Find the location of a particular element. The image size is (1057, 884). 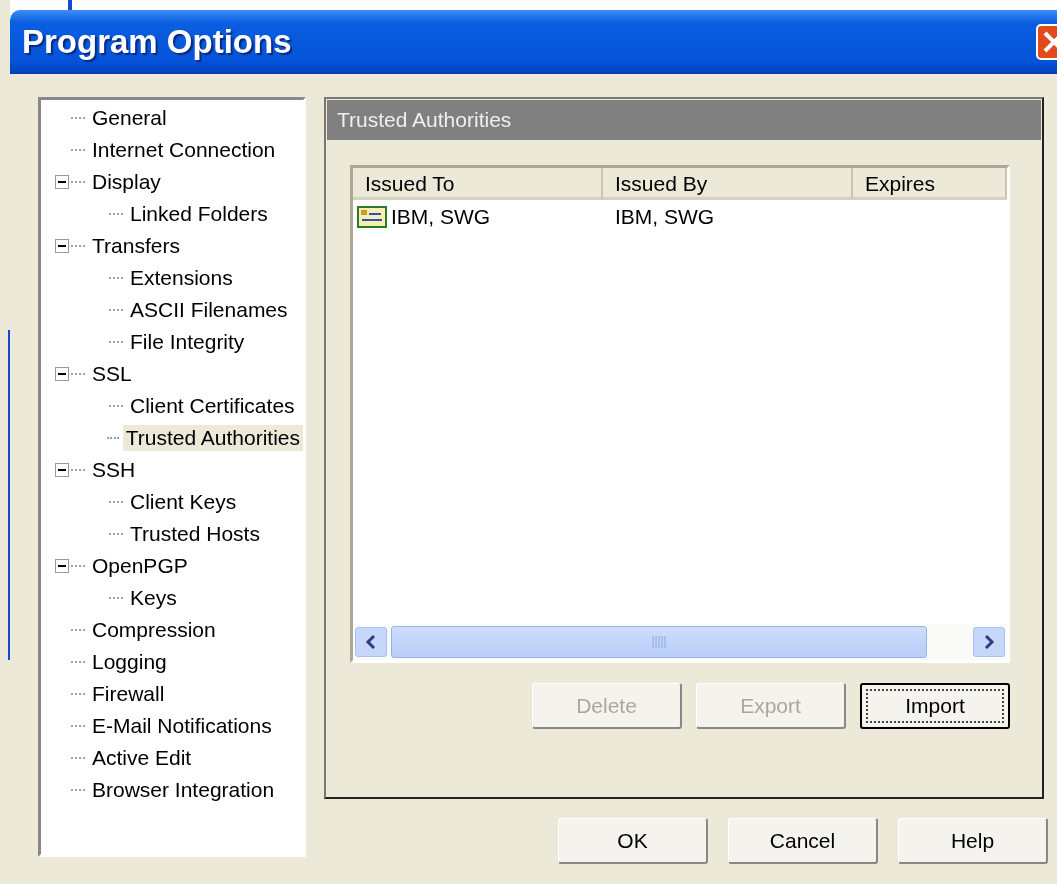

tree-item: Trusted Hosts is located at coordinates (195, 534).